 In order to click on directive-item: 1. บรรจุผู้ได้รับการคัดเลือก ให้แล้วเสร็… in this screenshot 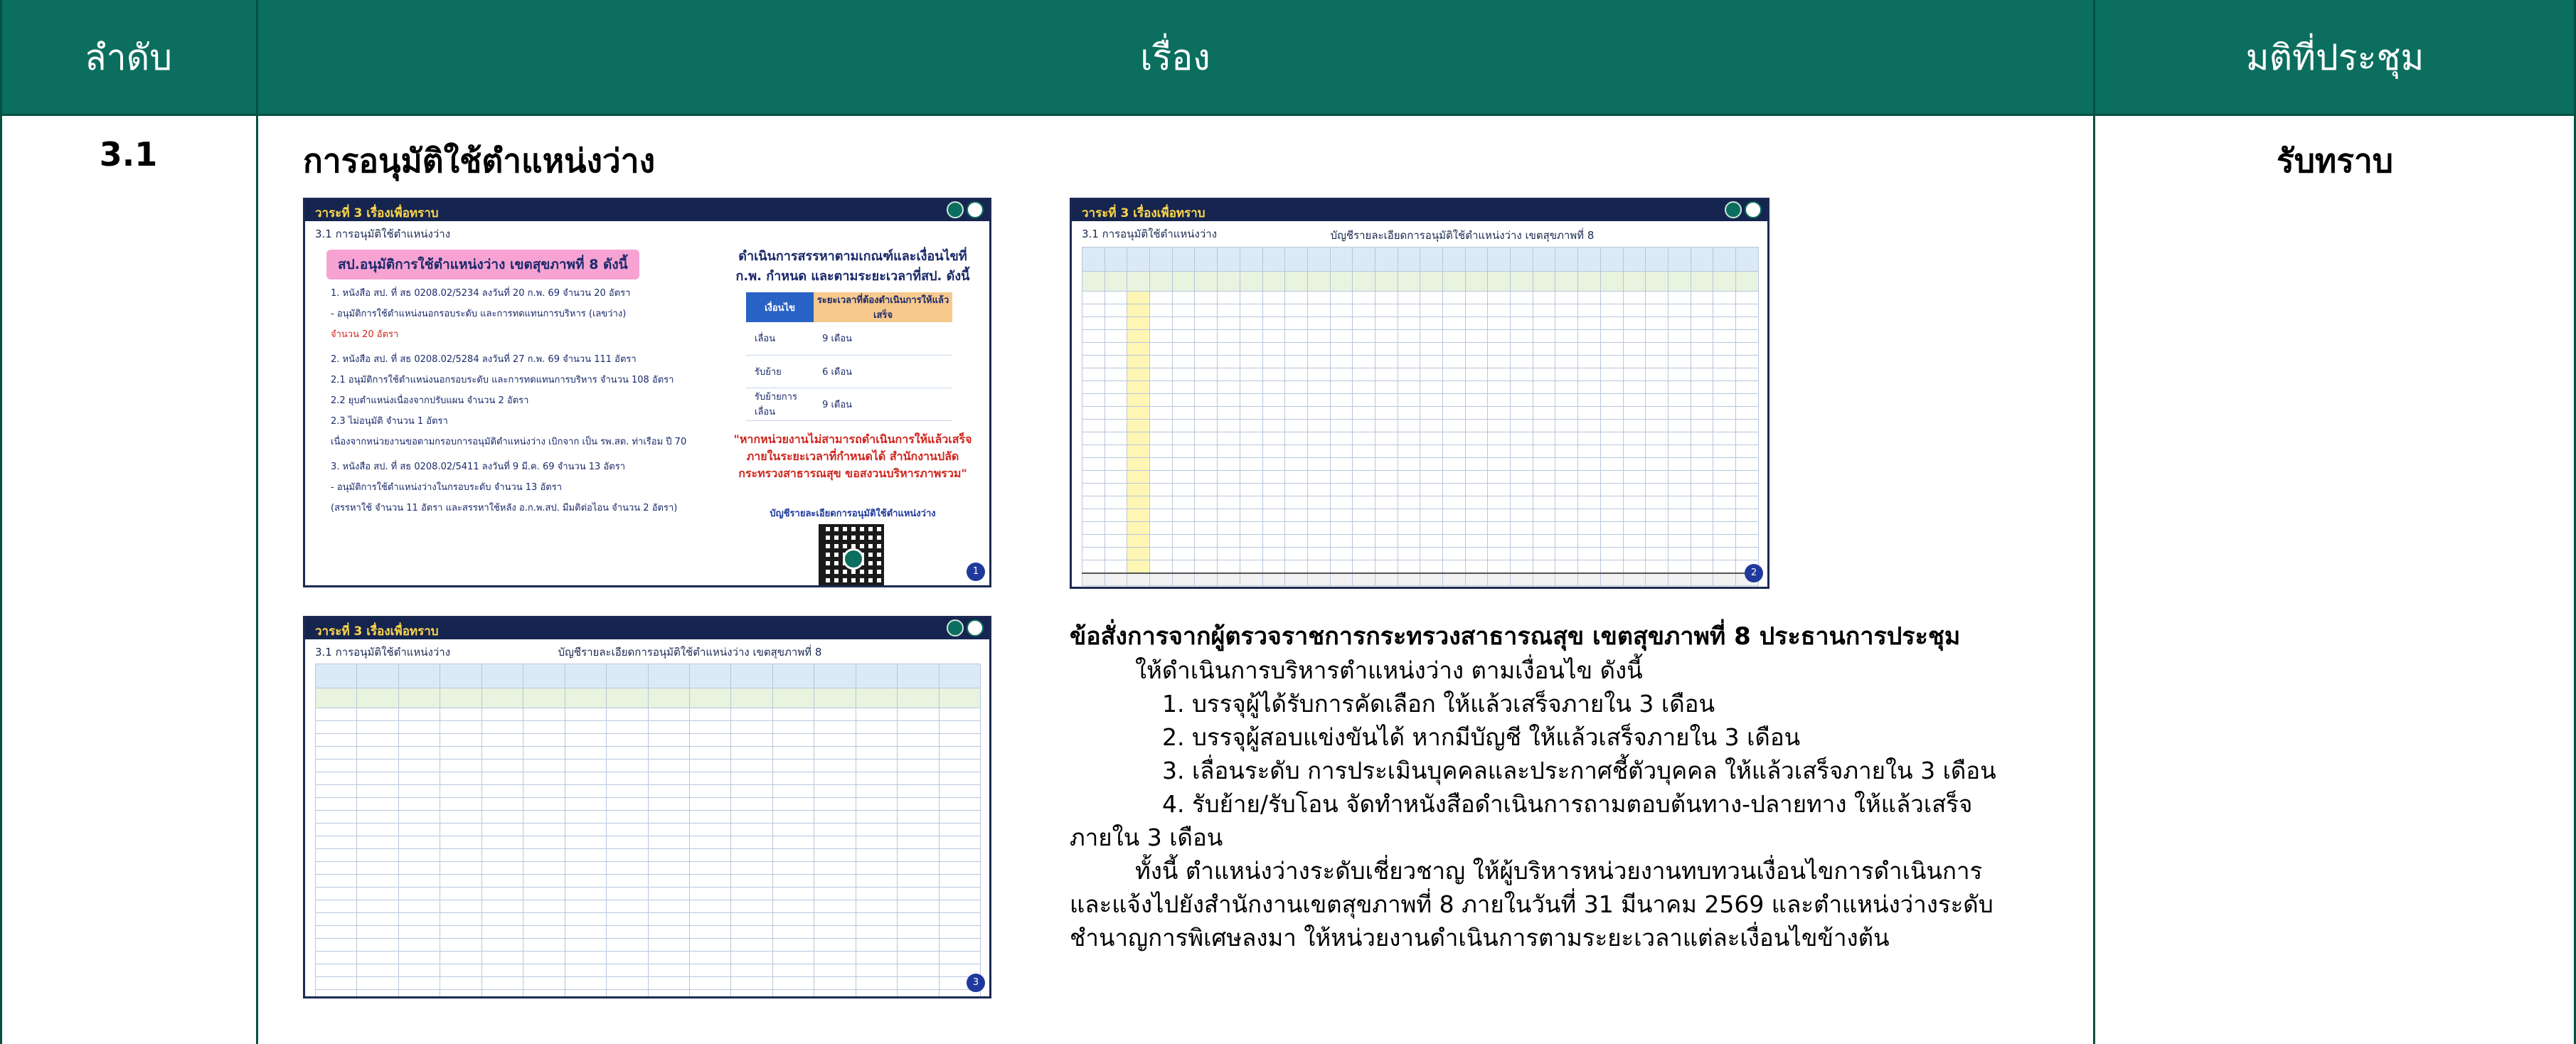, I will do `click(1438, 704)`.